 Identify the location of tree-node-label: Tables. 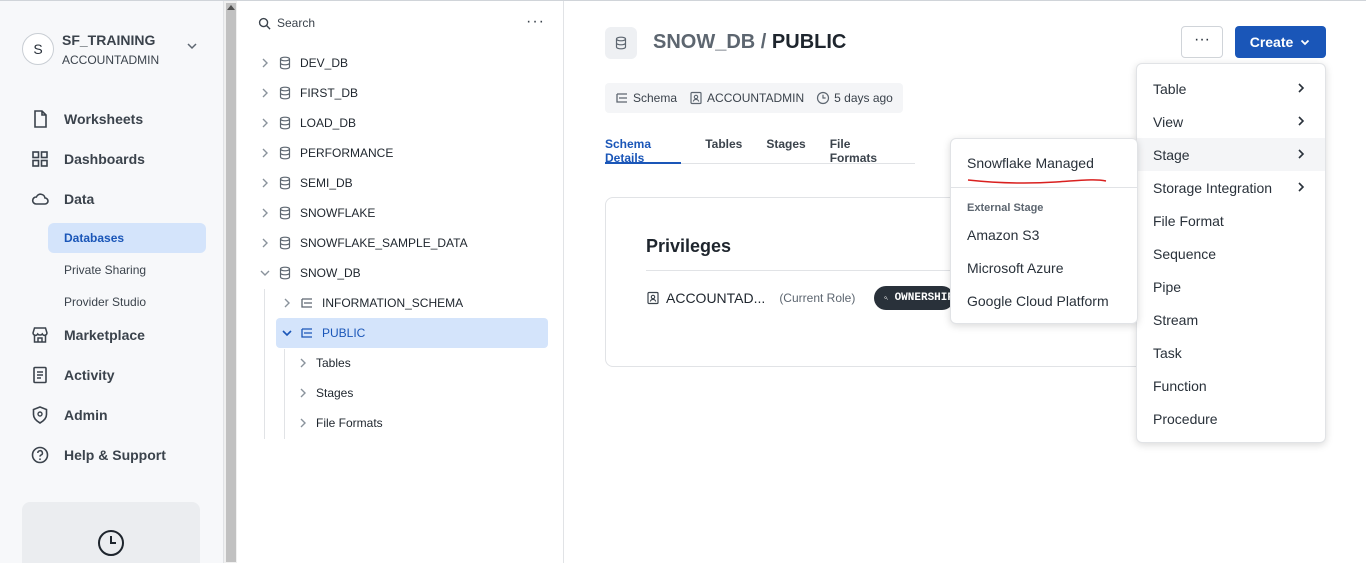
(333, 363).